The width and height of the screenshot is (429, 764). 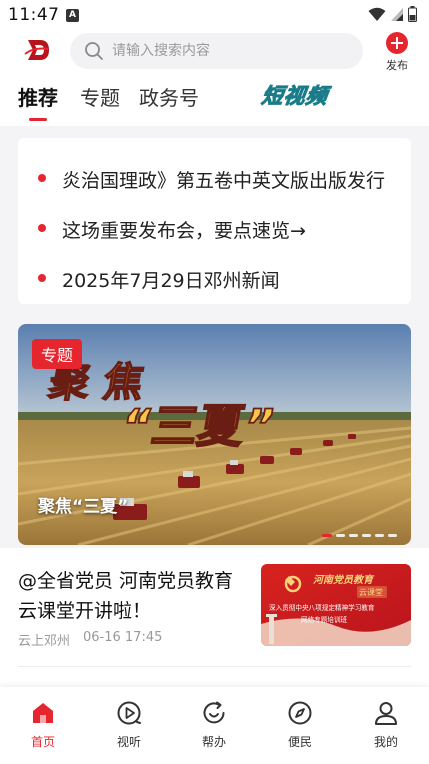 What do you see at coordinates (344, 580) in the screenshot?
I see `thumb-title: 河南党员教育` at bounding box center [344, 580].